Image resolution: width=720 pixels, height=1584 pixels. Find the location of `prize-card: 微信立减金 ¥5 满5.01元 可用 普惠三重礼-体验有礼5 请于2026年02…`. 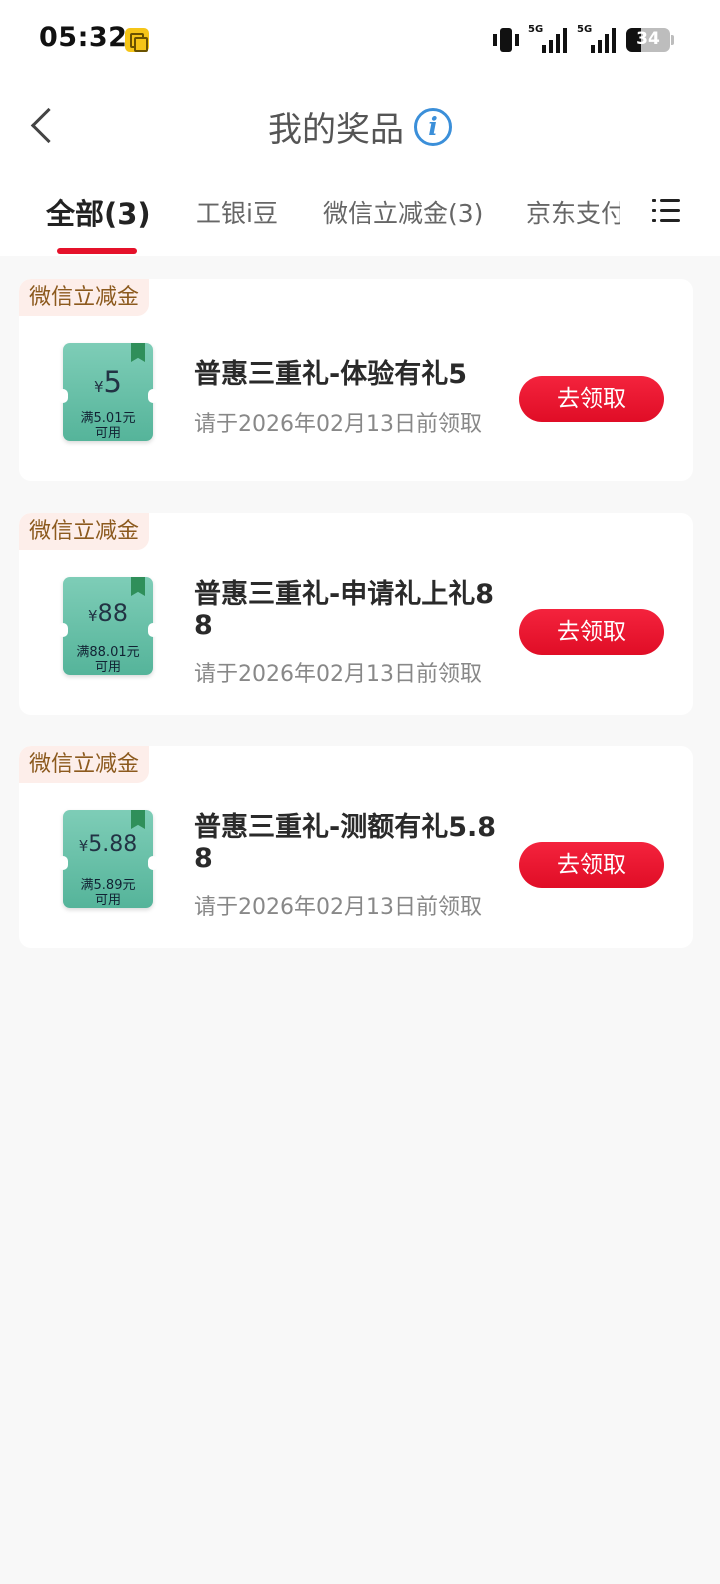

prize-card: 微信立减金 ¥5 满5.01元 可用 普惠三重礼-体验有礼5 请于2026年02… is located at coordinates (356, 380).